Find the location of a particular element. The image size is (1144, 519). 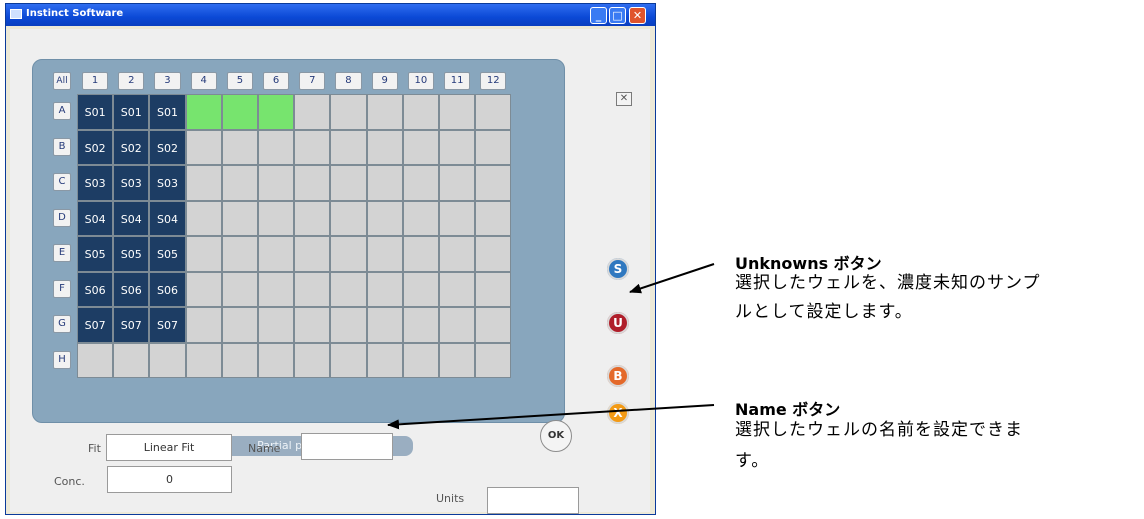

row-header-B: B is located at coordinates (62, 146).